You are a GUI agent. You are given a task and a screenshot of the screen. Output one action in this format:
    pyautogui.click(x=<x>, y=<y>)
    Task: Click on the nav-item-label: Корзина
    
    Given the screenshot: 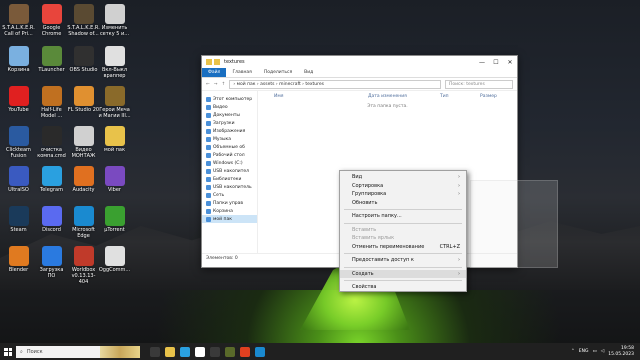 What is the action you would take?
    pyautogui.click(x=223, y=211)
    